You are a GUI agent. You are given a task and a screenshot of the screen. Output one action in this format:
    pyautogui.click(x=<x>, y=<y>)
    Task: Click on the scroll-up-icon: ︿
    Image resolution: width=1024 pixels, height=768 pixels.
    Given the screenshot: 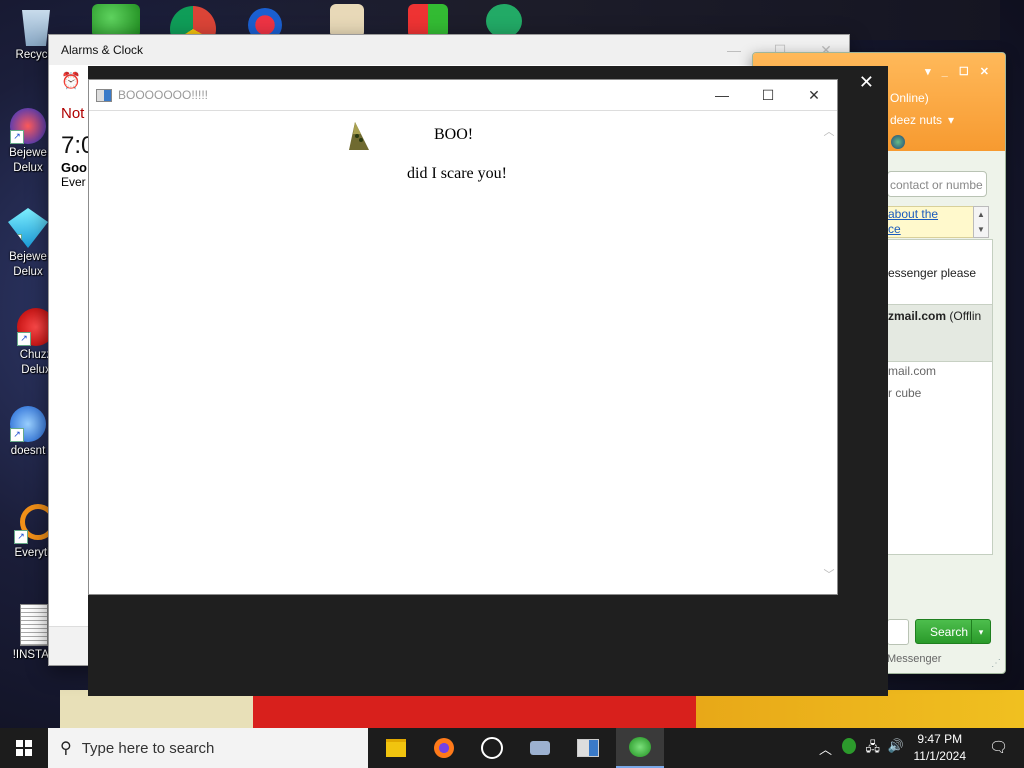 What is the action you would take?
    pyautogui.click(x=829, y=131)
    